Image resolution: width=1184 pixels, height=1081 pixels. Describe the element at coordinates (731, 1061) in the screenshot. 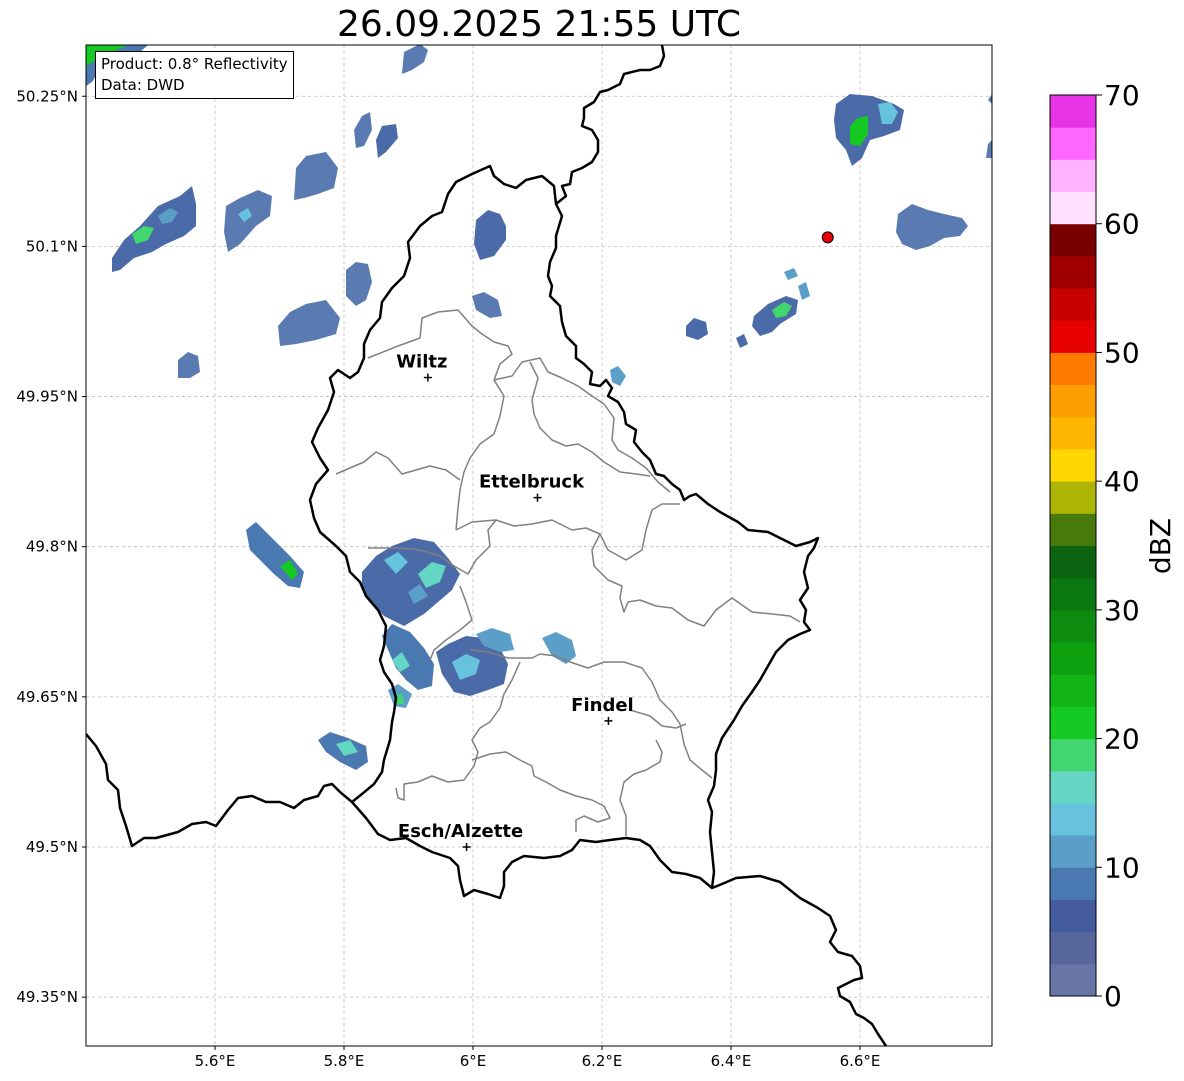

I see `lon-tick-label: 6.4°E` at that location.